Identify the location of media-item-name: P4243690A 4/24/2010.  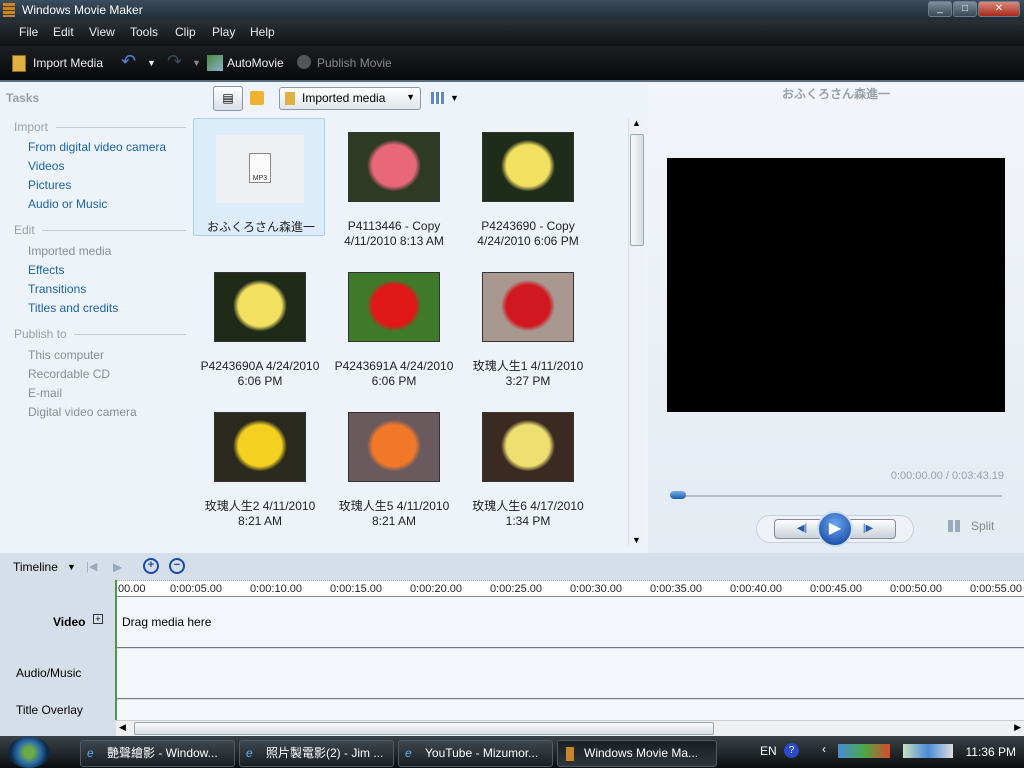
(260, 366).